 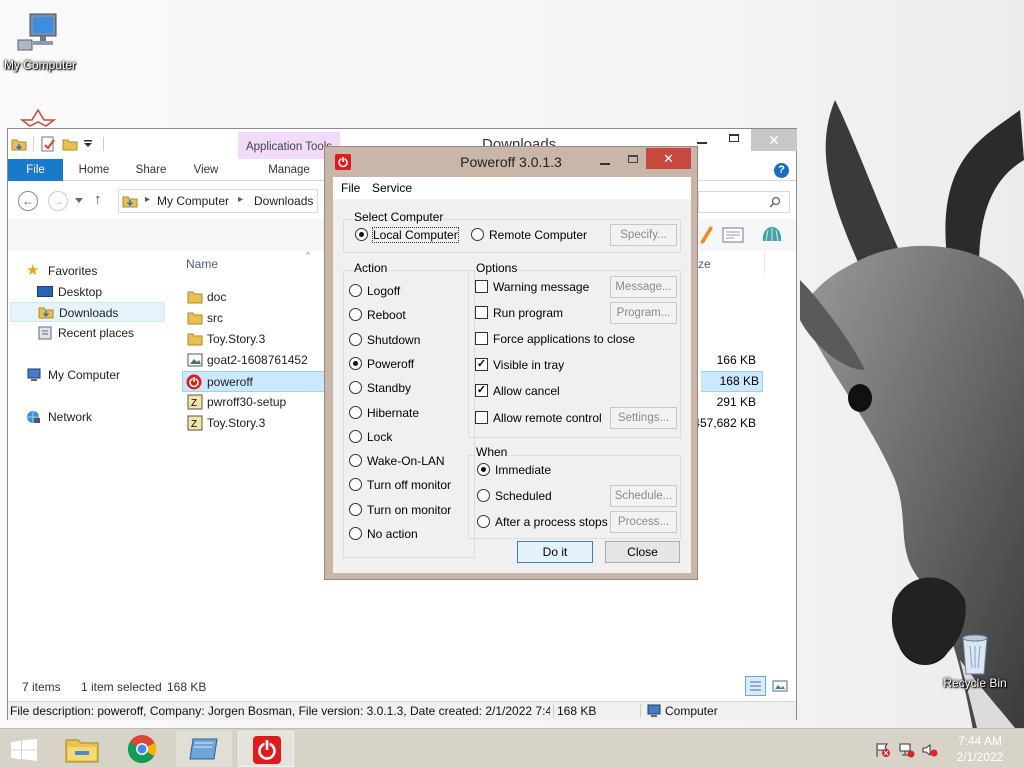 I want to click on folder-icon, so click(x=195, y=339).